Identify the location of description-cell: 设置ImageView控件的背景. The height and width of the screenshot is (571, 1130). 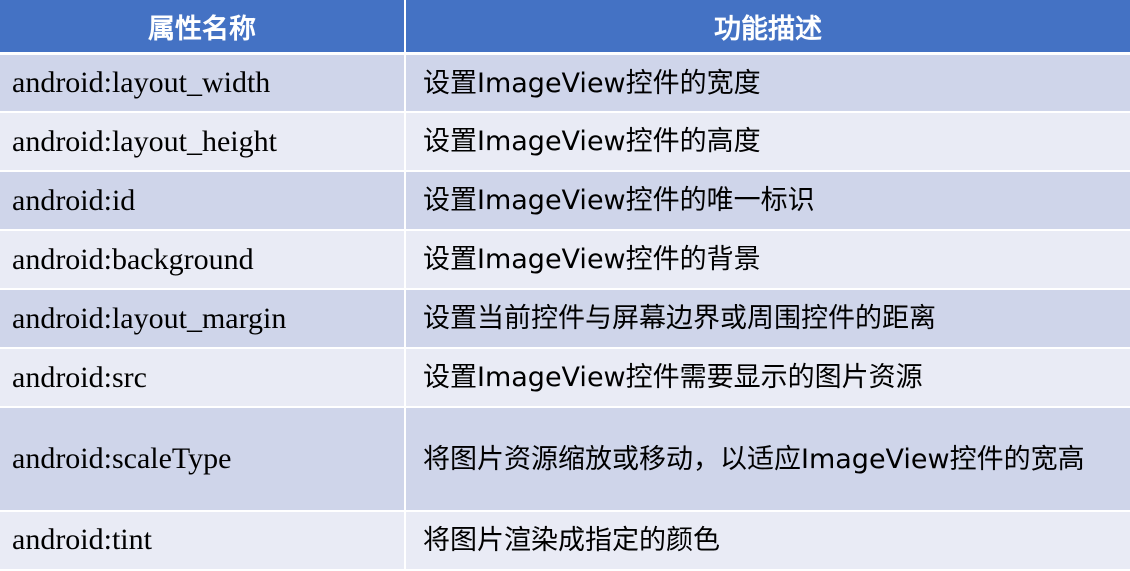
(767, 260).